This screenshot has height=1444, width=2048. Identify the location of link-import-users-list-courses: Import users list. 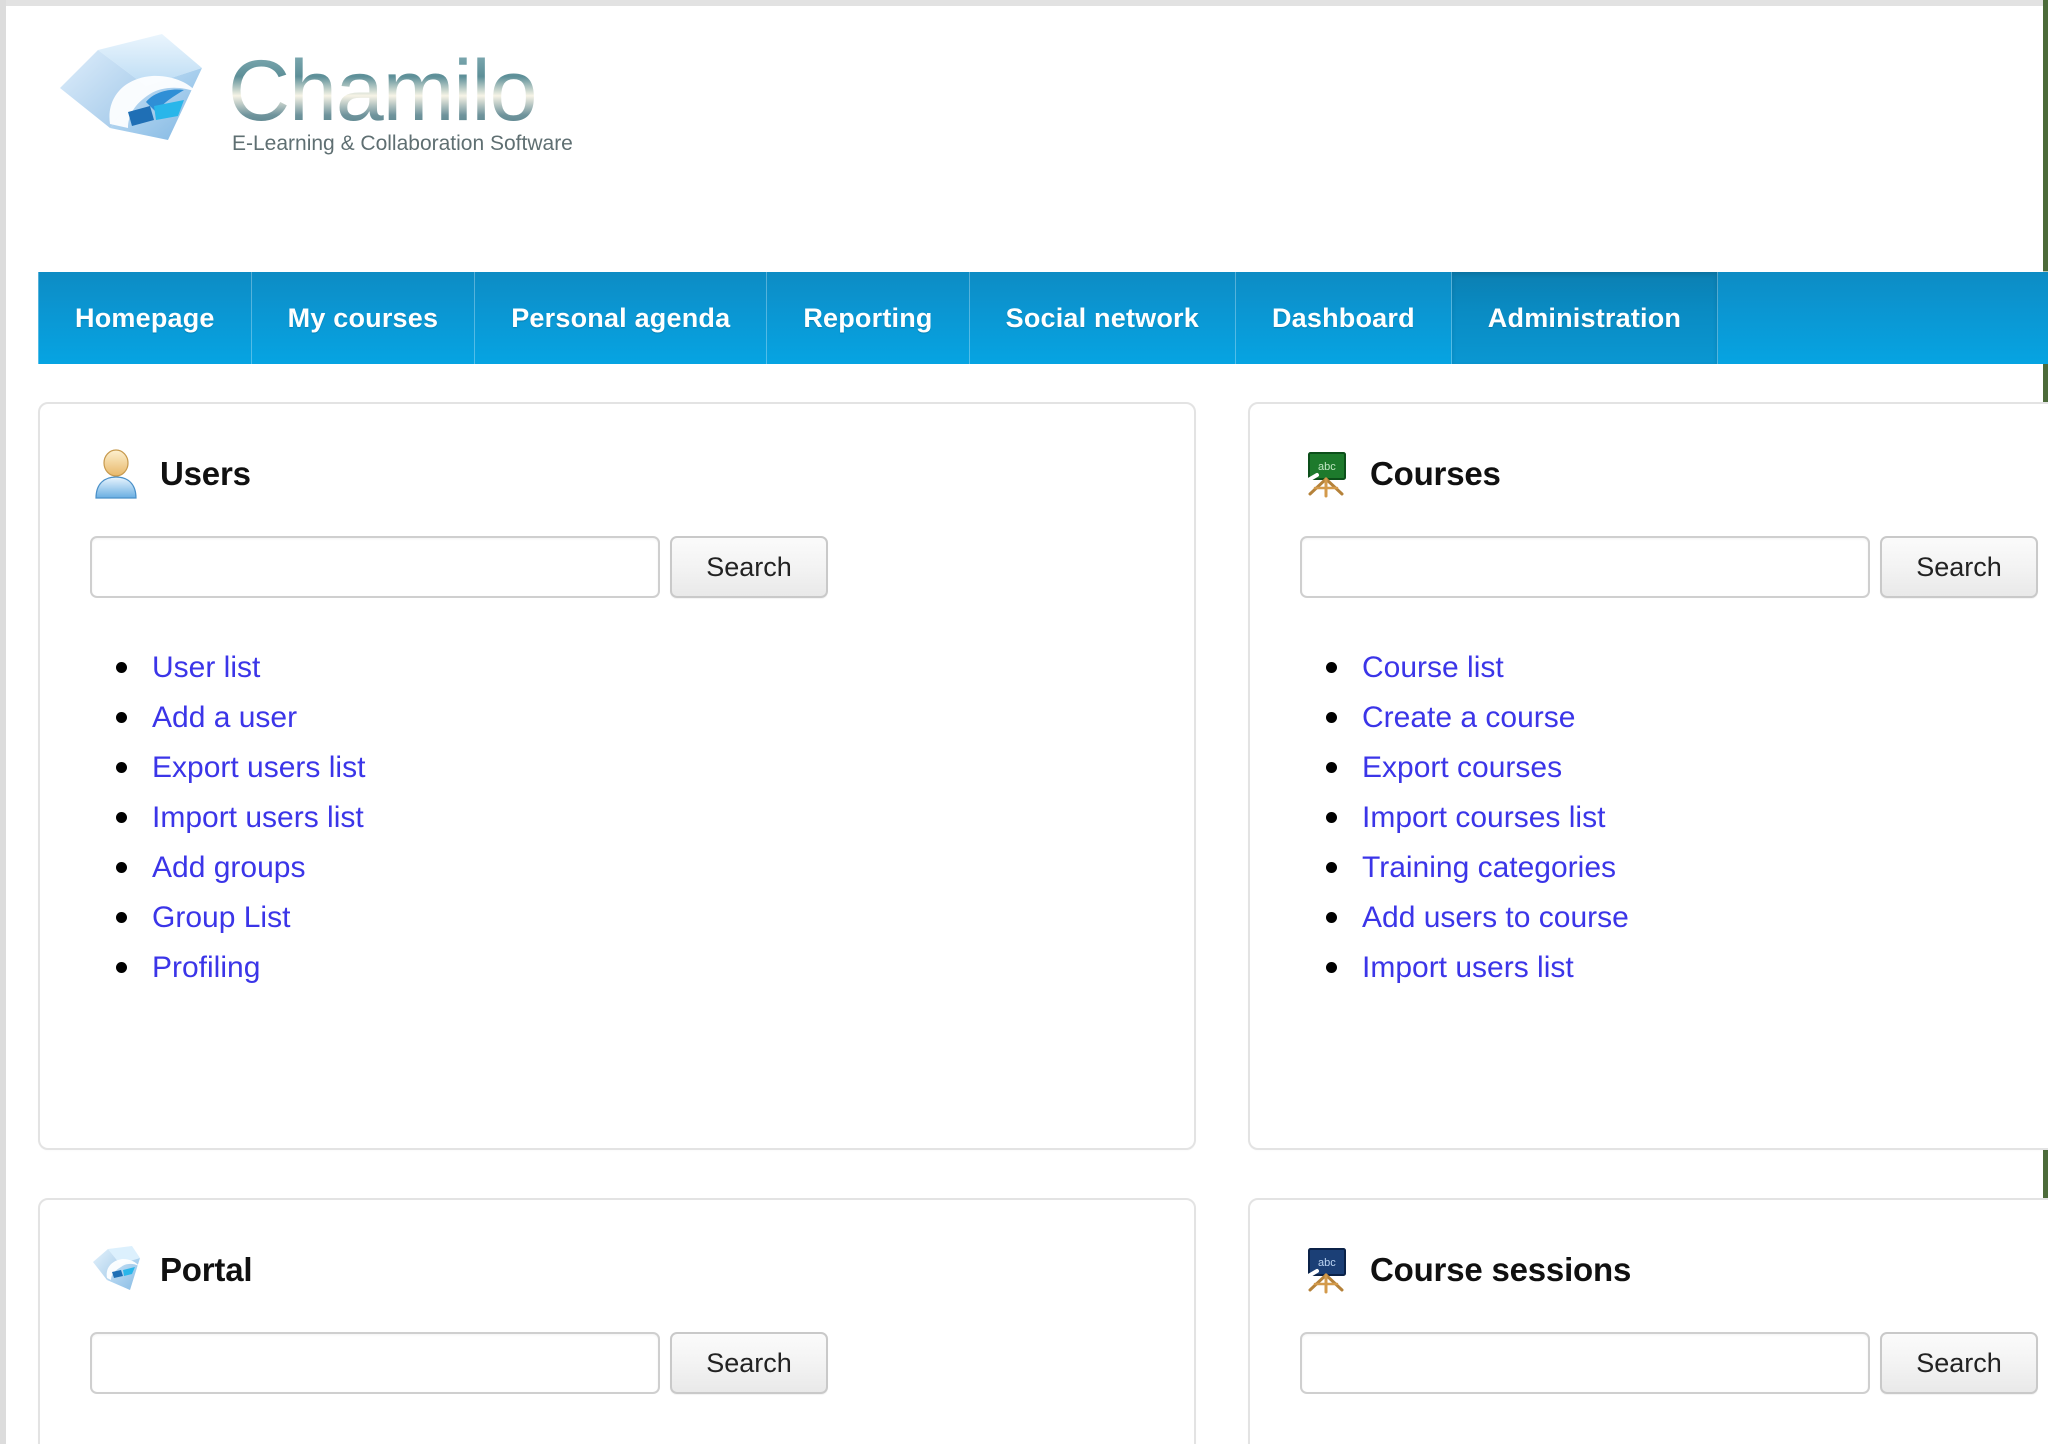
(1468, 967).